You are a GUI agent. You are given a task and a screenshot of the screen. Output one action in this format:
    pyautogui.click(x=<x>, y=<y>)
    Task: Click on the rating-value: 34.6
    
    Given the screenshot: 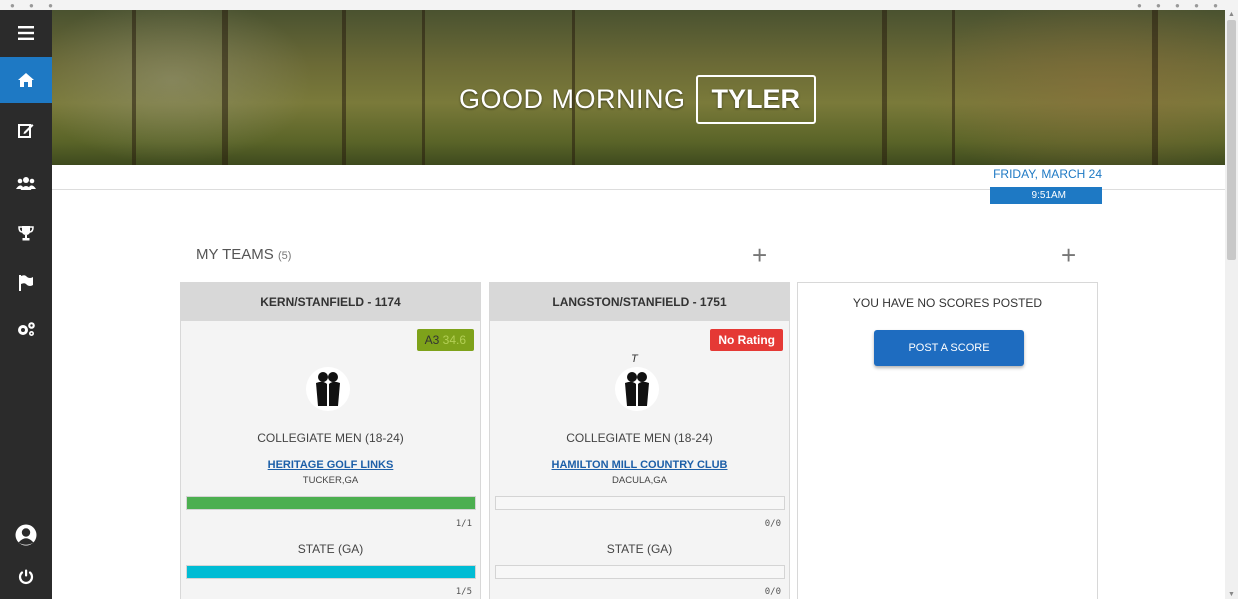 What is the action you would take?
    pyautogui.click(x=454, y=340)
    